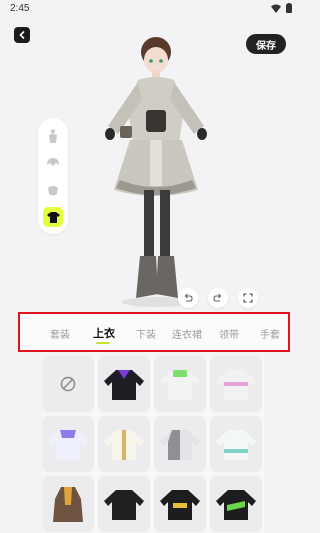 This screenshot has height=533, width=320. I want to click on brown-dress-top, so click(68, 504).